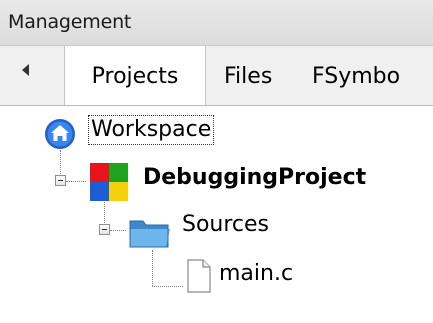  I want to click on tab-projects: Projects, so click(135, 75).